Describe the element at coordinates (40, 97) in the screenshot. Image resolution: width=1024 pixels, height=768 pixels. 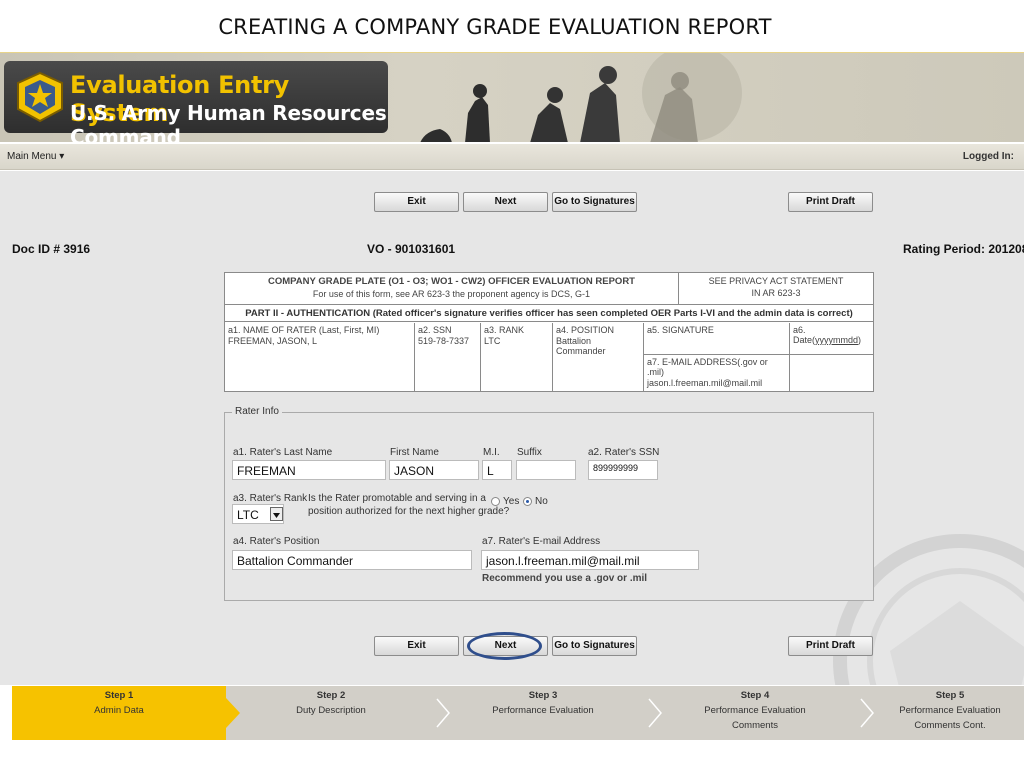
I see `hrc-emblem-icon` at that location.